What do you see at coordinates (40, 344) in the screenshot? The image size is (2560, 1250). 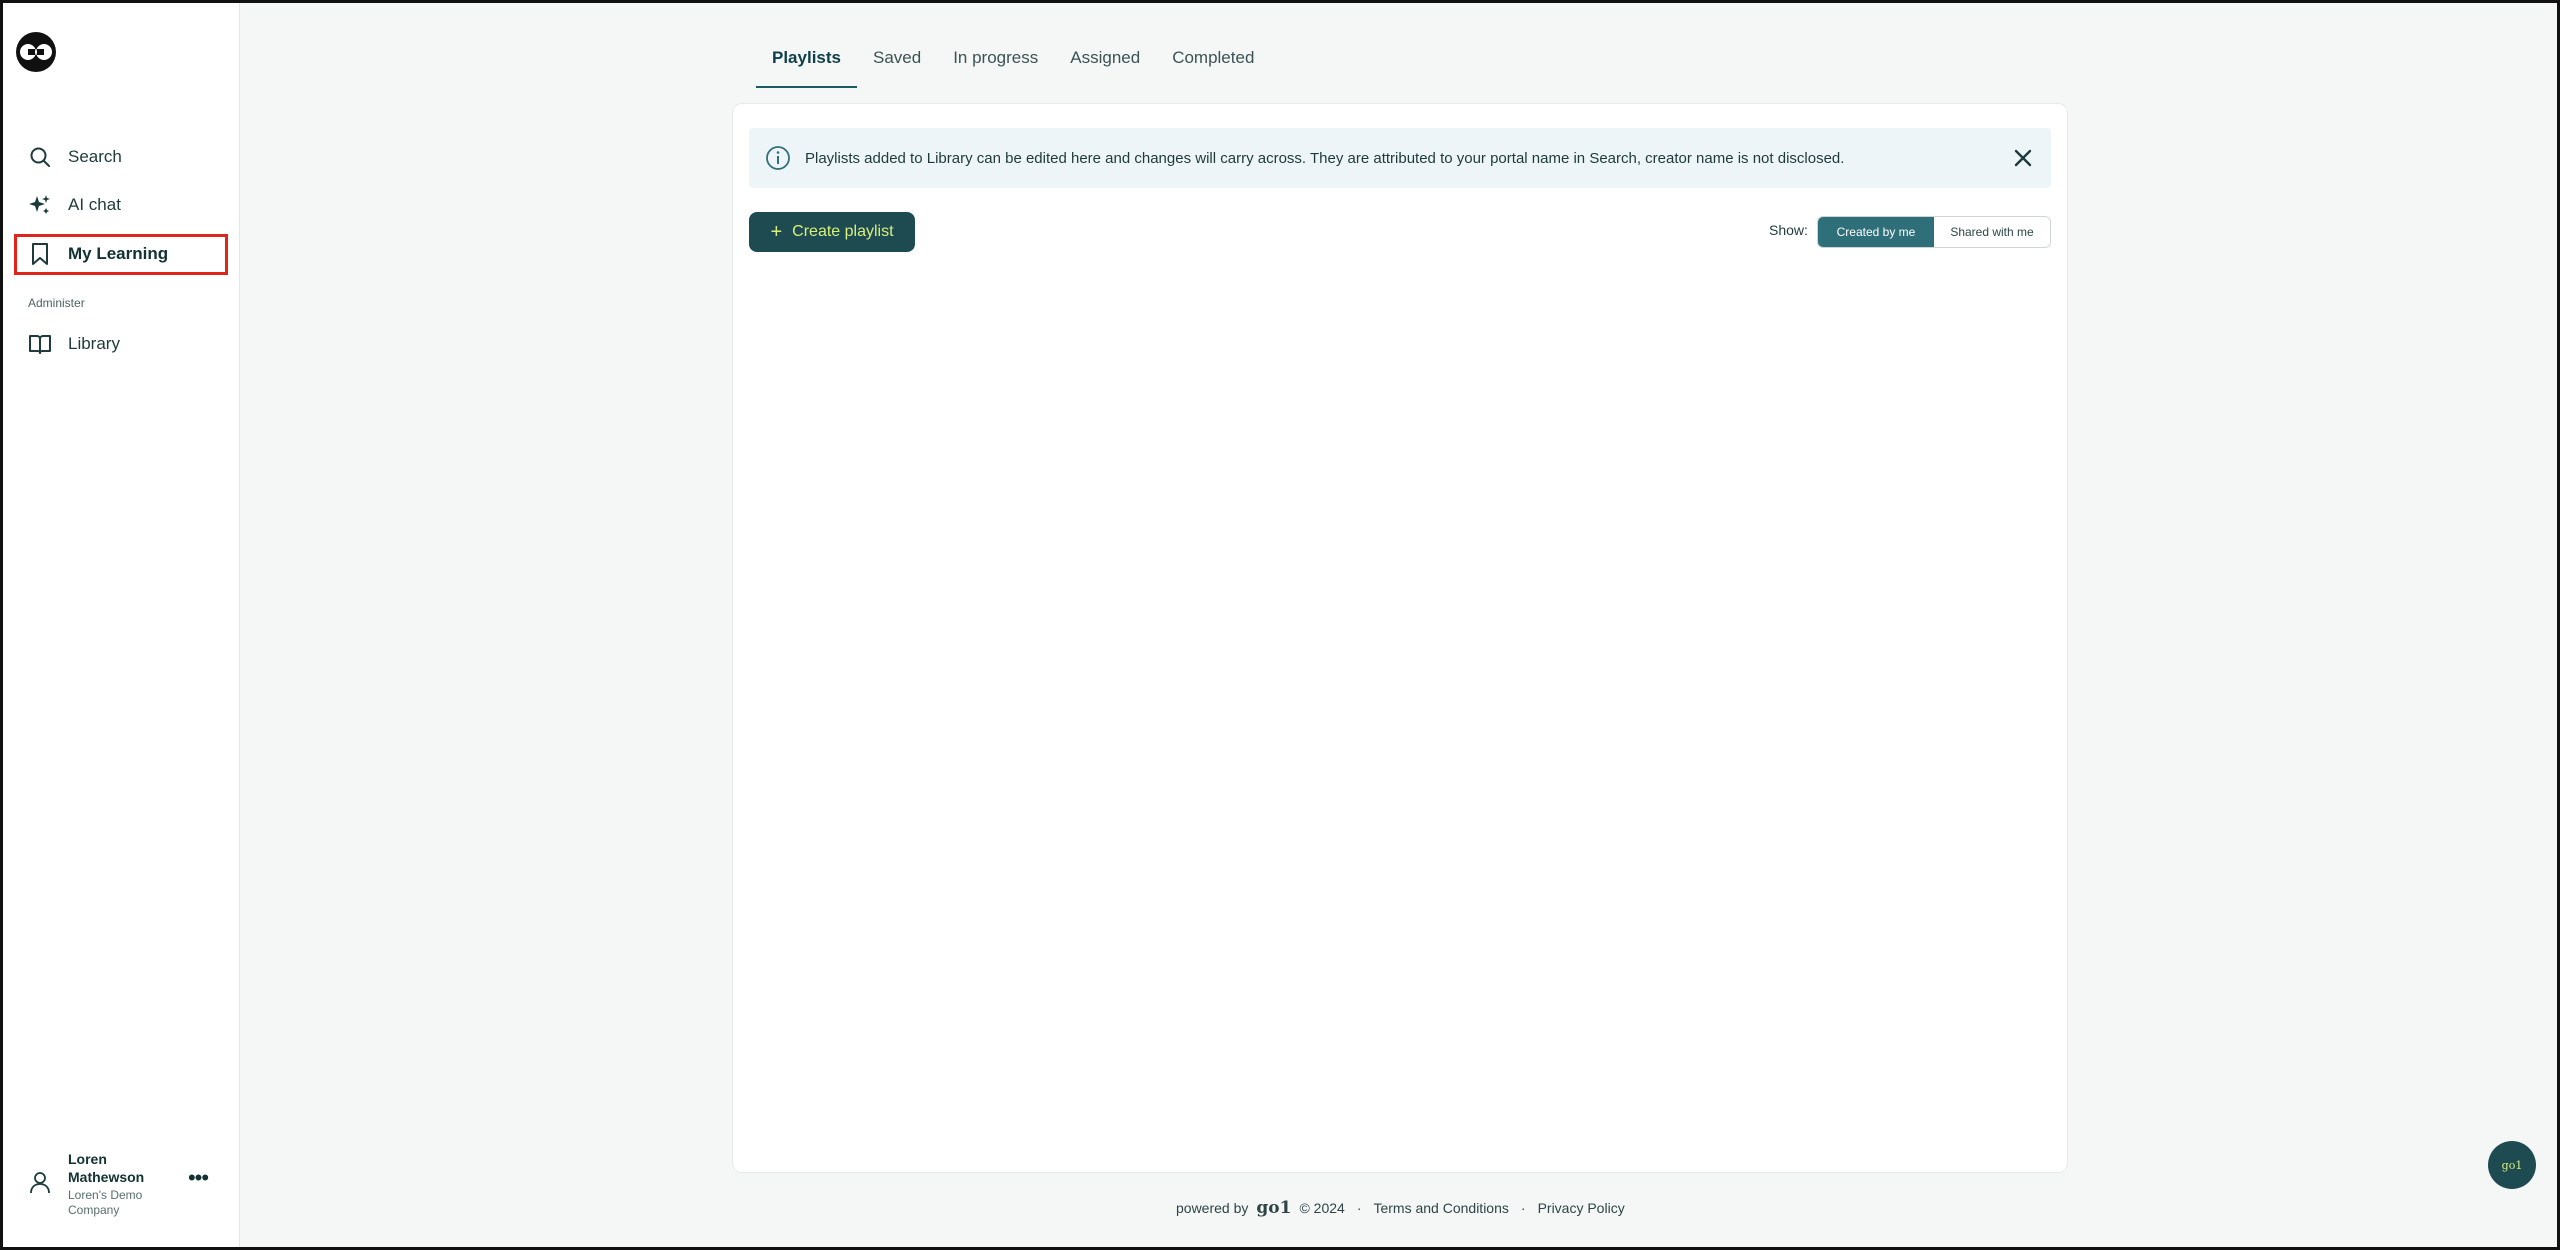 I see `book-icon` at bounding box center [40, 344].